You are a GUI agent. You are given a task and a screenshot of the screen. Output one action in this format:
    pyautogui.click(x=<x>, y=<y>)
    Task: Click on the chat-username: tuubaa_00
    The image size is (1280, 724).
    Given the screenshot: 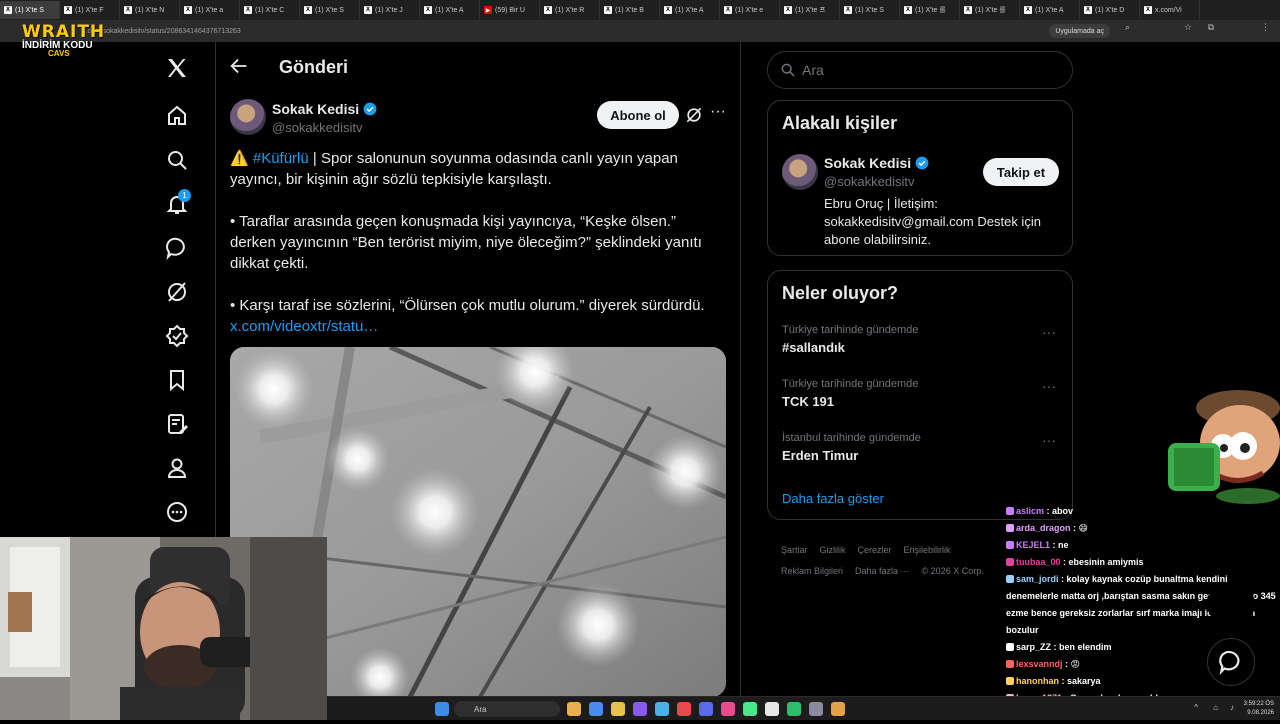 What is the action you would take?
    pyautogui.click(x=1038, y=562)
    